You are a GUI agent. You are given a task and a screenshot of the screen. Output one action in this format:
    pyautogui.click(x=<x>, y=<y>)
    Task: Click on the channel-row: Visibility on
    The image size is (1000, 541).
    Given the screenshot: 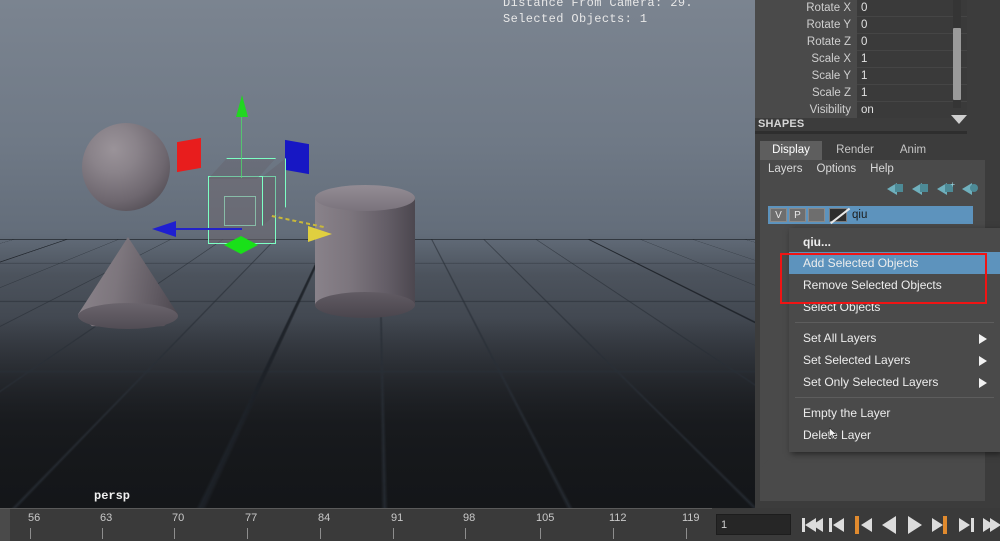 What is the action you would take?
    pyautogui.click(x=861, y=110)
    